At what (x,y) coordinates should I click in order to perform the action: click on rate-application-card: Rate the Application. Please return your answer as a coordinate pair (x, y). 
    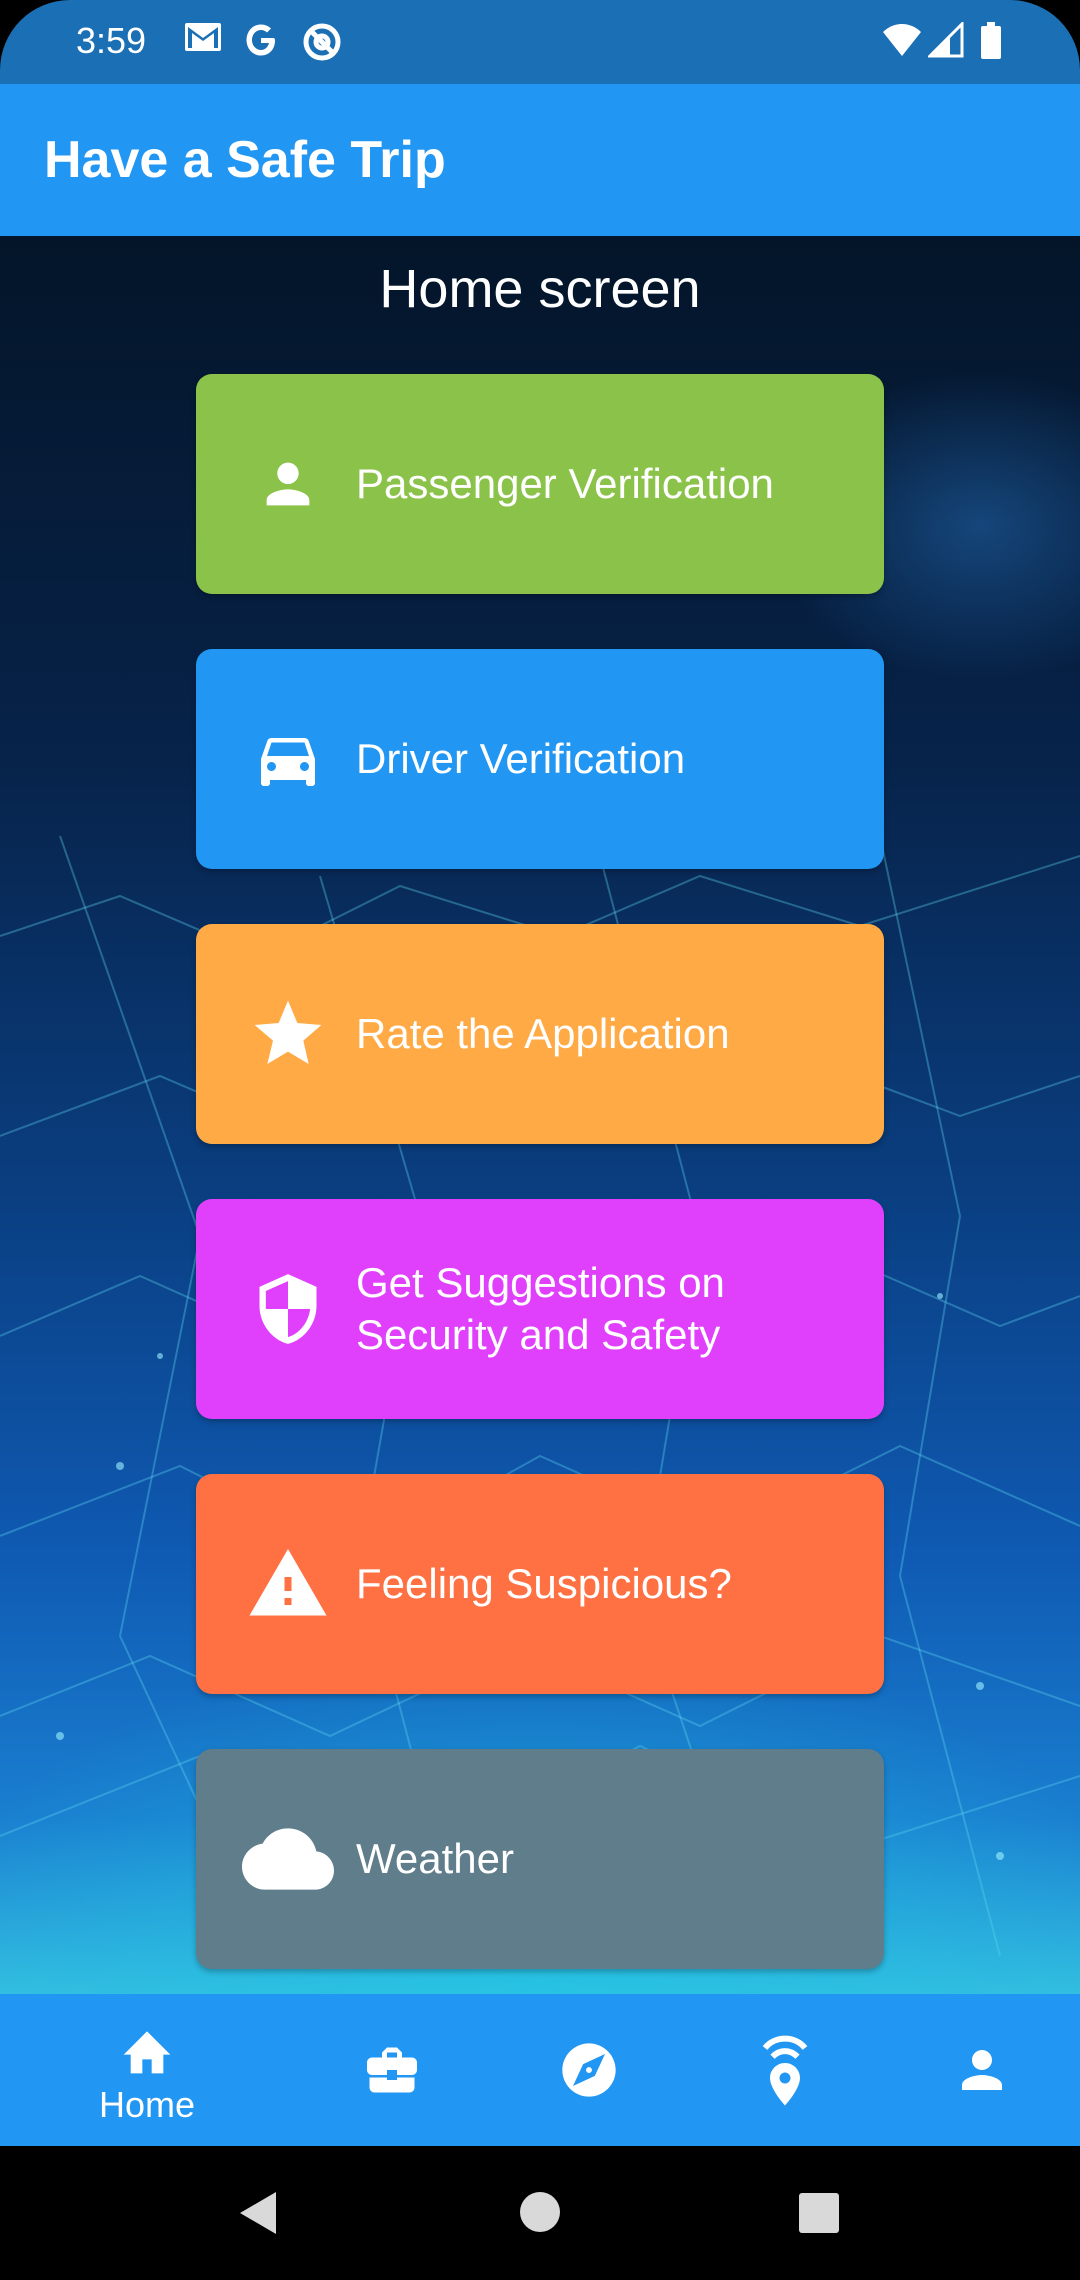
    Looking at the image, I should click on (540, 1034).